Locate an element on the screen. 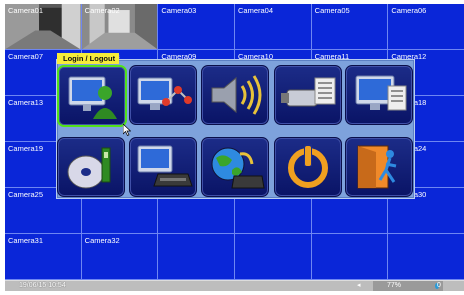 This screenshot has height=295, width=464. exit-door-icon is located at coordinates (377, 167).